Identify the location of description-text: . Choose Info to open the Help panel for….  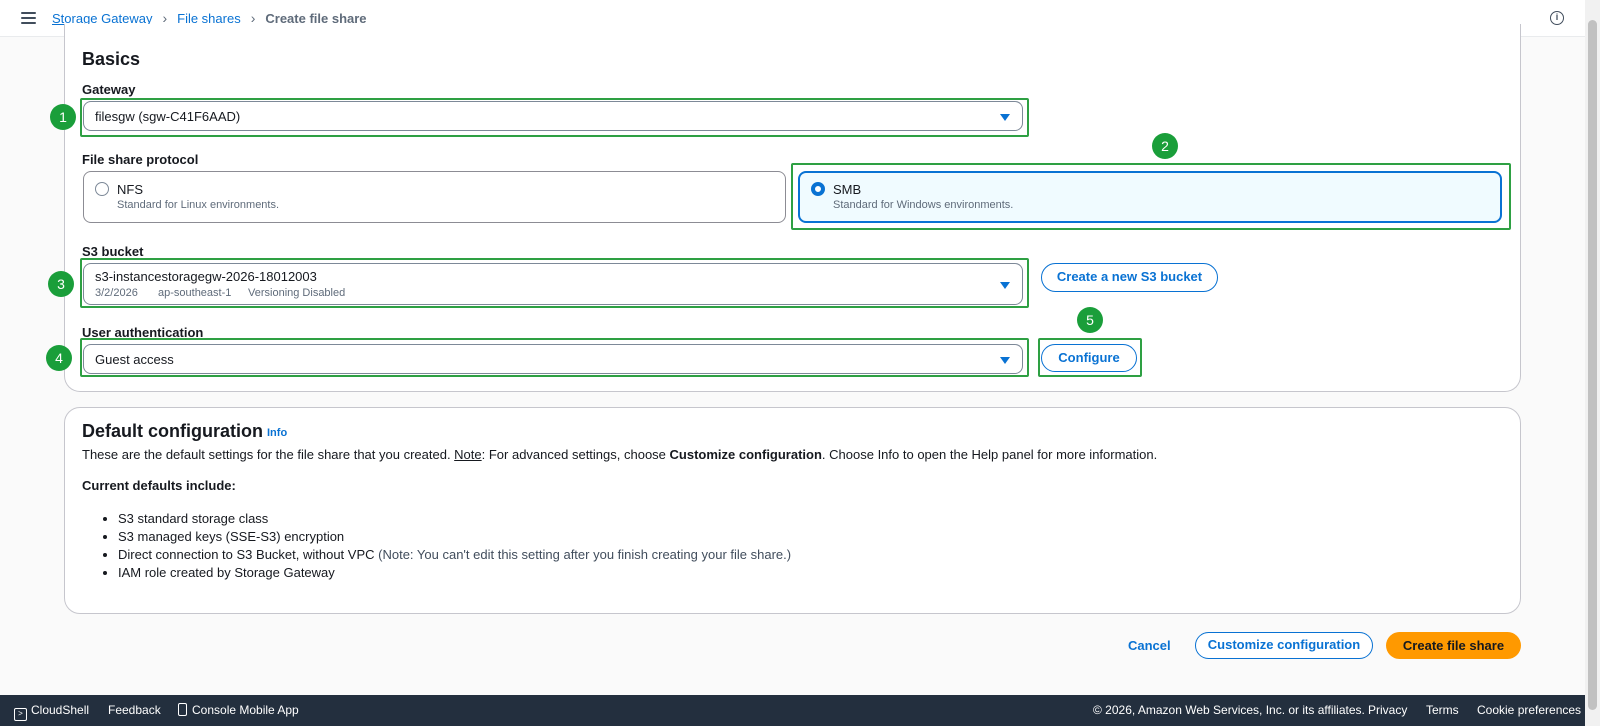
(989, 454).